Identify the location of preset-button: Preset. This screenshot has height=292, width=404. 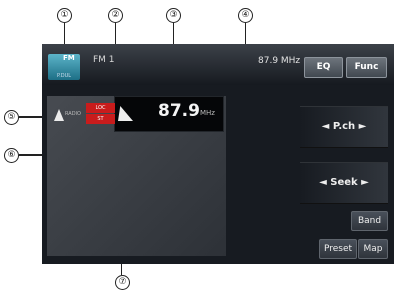
(338, 249).